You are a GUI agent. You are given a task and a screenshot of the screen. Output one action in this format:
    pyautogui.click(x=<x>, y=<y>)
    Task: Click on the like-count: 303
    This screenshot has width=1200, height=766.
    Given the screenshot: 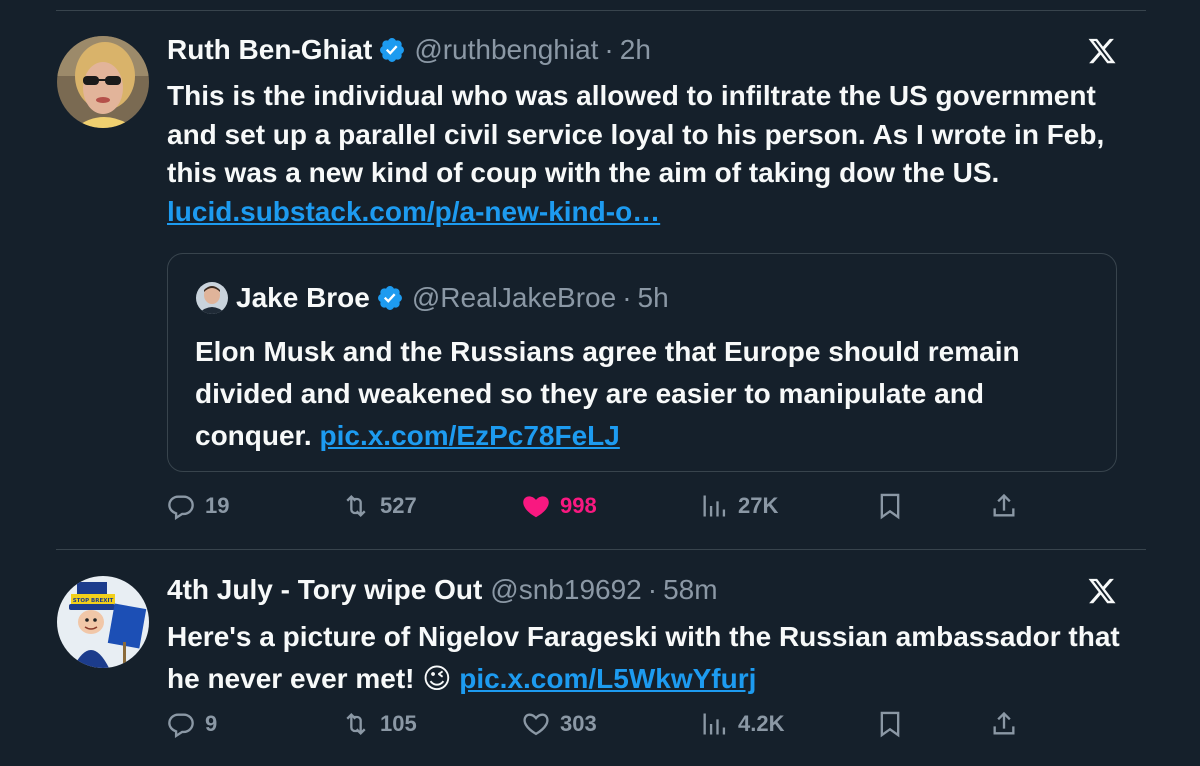 What is the action you would take?
    pyautogui.click(x=578, y=723)
    